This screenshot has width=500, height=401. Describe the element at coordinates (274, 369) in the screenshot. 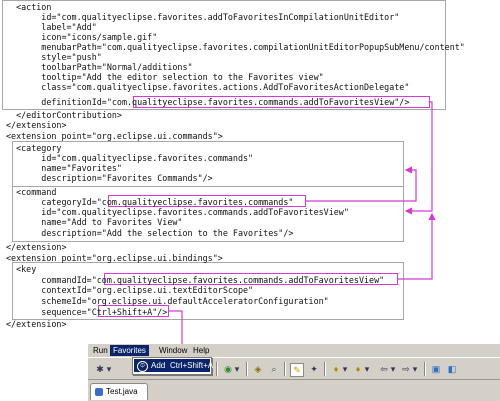

I see `search-icon: ⌕` at that location.